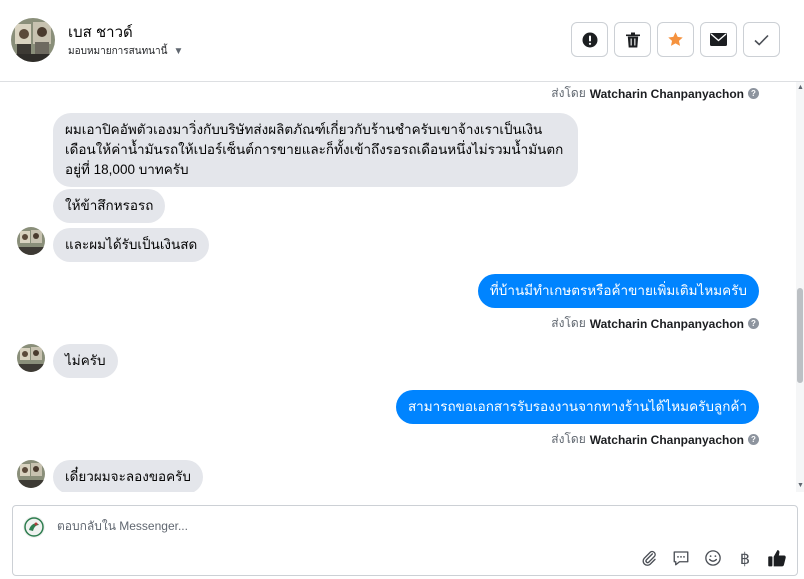 Image resolution: width=804 pixels, height=579 pixels. Describe the element at coordinates (128, 476) in the screenshot. I see `message-bubble-incoming: เดี๋ยวผมจะลองขอครับ` at that location.